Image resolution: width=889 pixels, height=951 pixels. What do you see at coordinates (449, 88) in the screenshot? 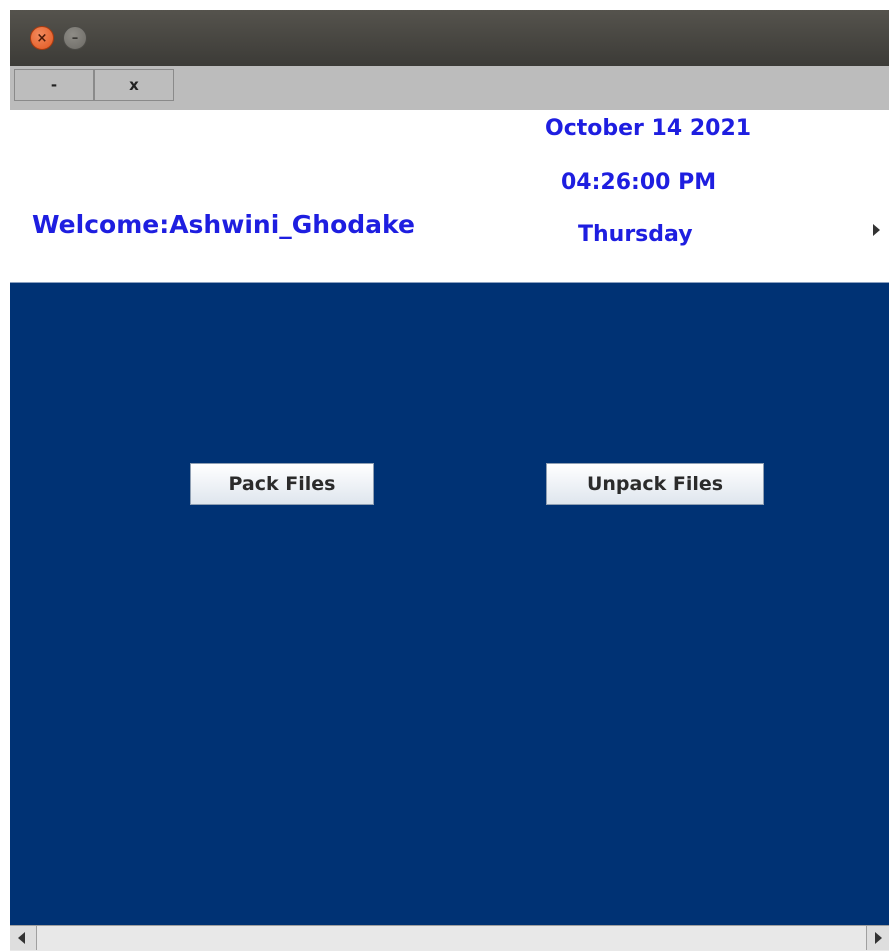
I see `app-toolbar: - x` at bounding box center [449, 88].